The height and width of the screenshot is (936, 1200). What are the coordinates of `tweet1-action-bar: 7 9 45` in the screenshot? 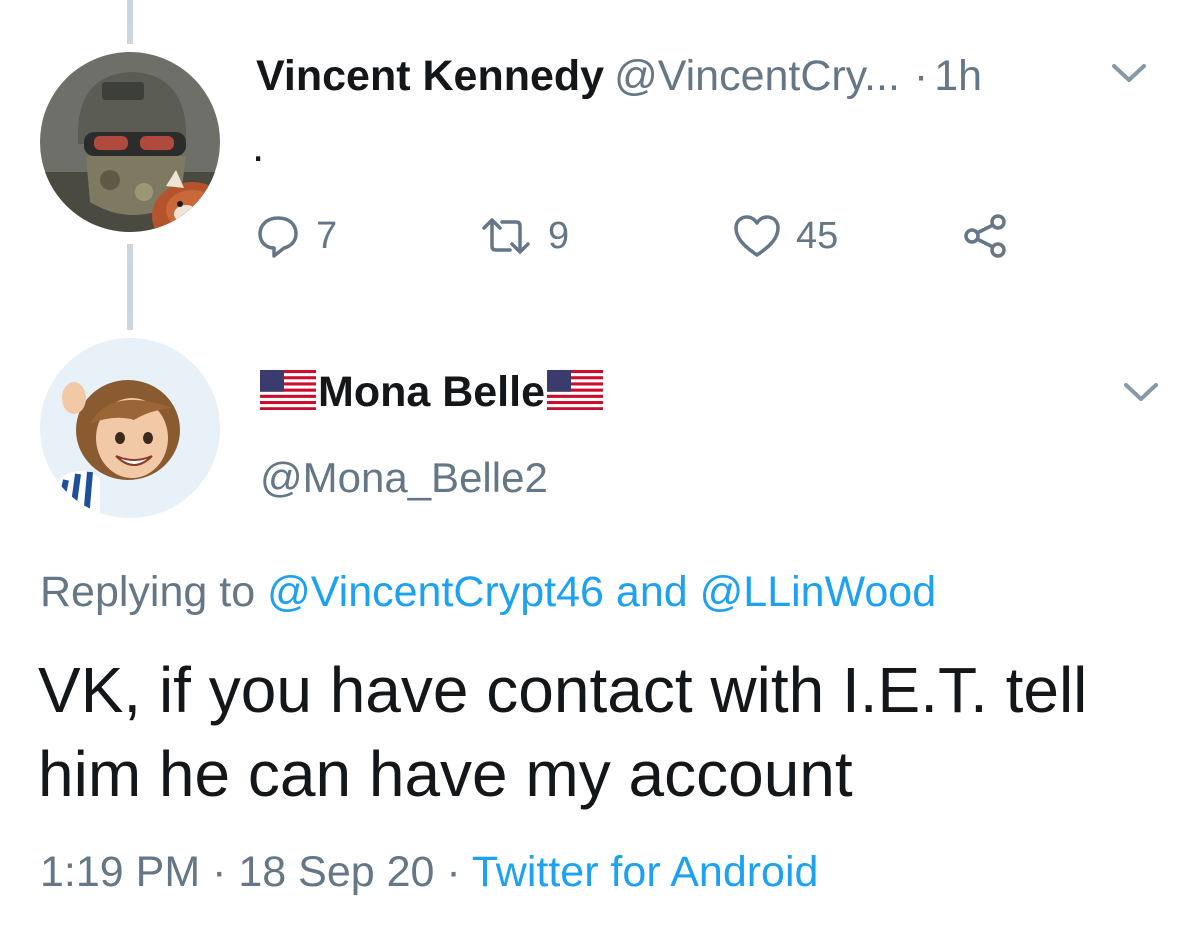 It's located at (649, 236).